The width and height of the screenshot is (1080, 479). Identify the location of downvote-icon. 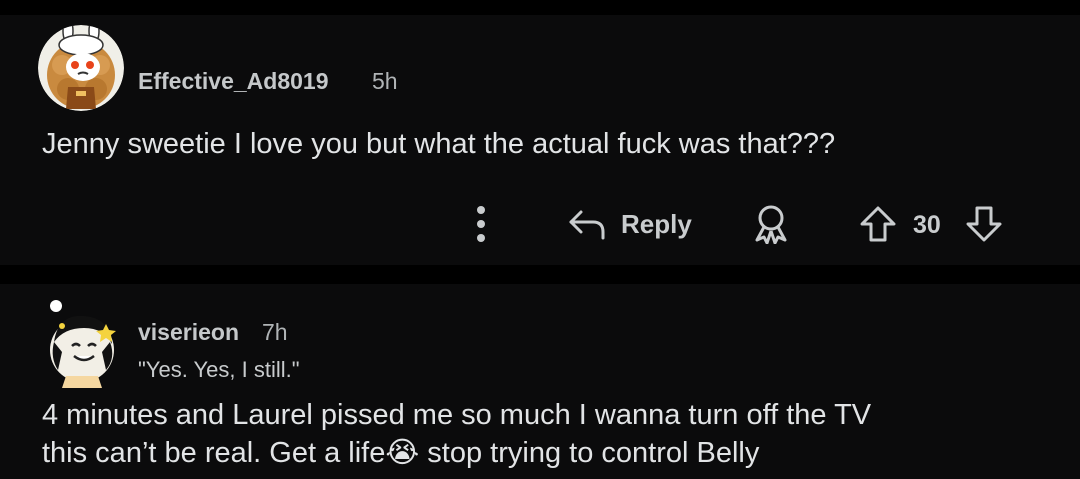
(984, 224).